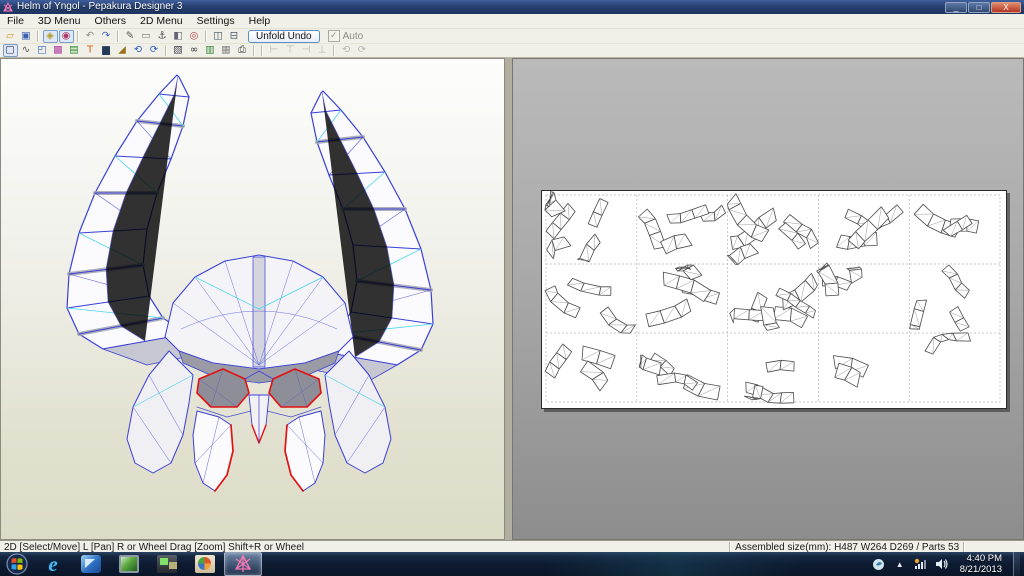 Image resolution: width=1024 pixels, height=576 pixels. Describe the element at coordinates (74, 50) in the screenshot. I see `export-sheet-icon: ▤` at that location.